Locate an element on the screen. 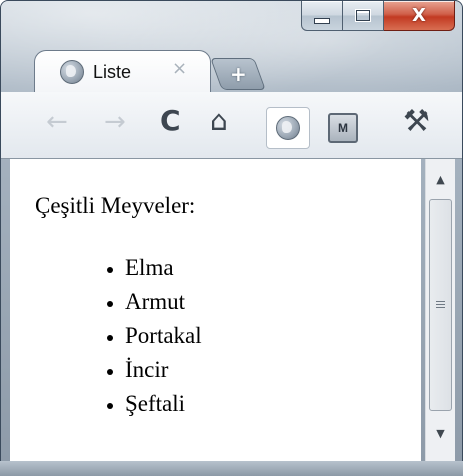  forward-icon: → is located at coordinates (115, 122).